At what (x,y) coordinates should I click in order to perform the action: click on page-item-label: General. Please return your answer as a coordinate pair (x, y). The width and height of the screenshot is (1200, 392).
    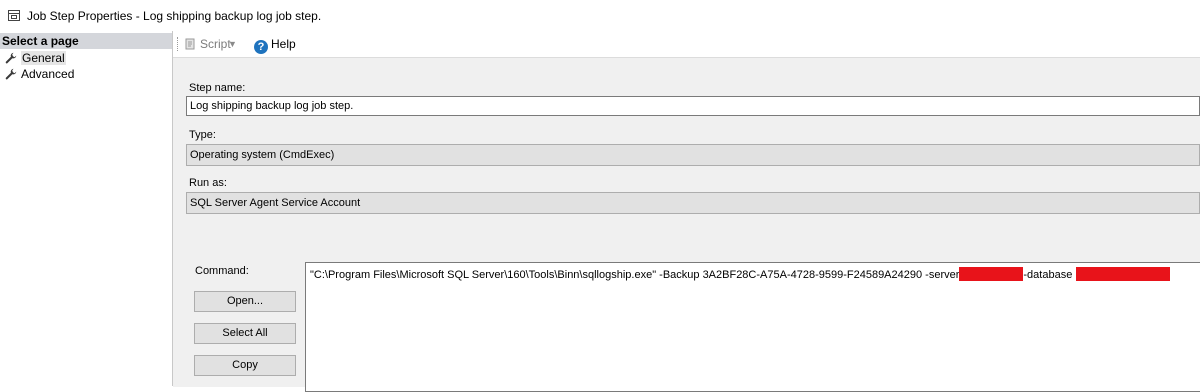
    Looking at the image, I should click on (43, 58).